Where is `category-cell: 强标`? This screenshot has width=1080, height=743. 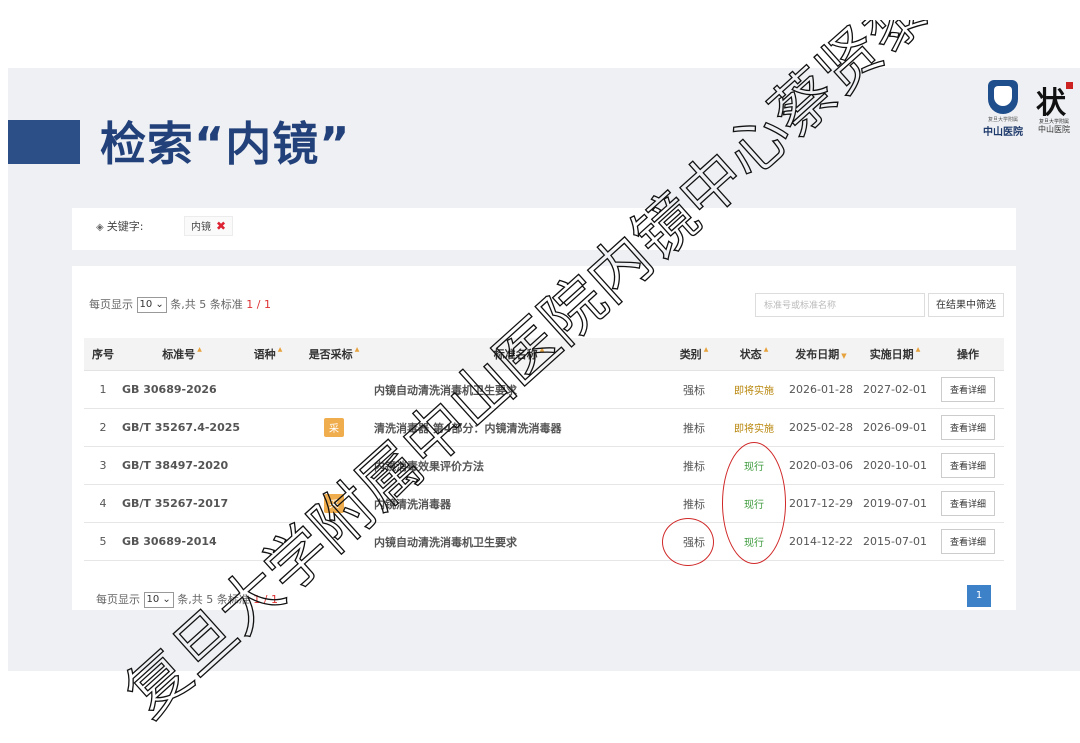 category-cell: 强标 is located at coordinates (694, 389).